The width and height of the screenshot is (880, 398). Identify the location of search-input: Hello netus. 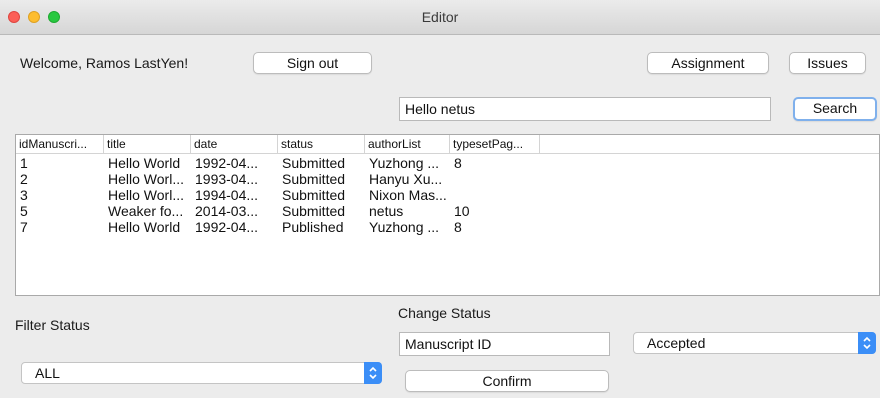
(585, 109).